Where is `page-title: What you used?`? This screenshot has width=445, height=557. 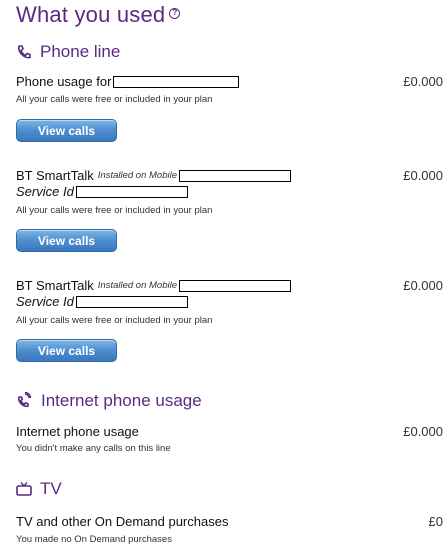 page-title: What you used? is located at coordinates (98, 15).